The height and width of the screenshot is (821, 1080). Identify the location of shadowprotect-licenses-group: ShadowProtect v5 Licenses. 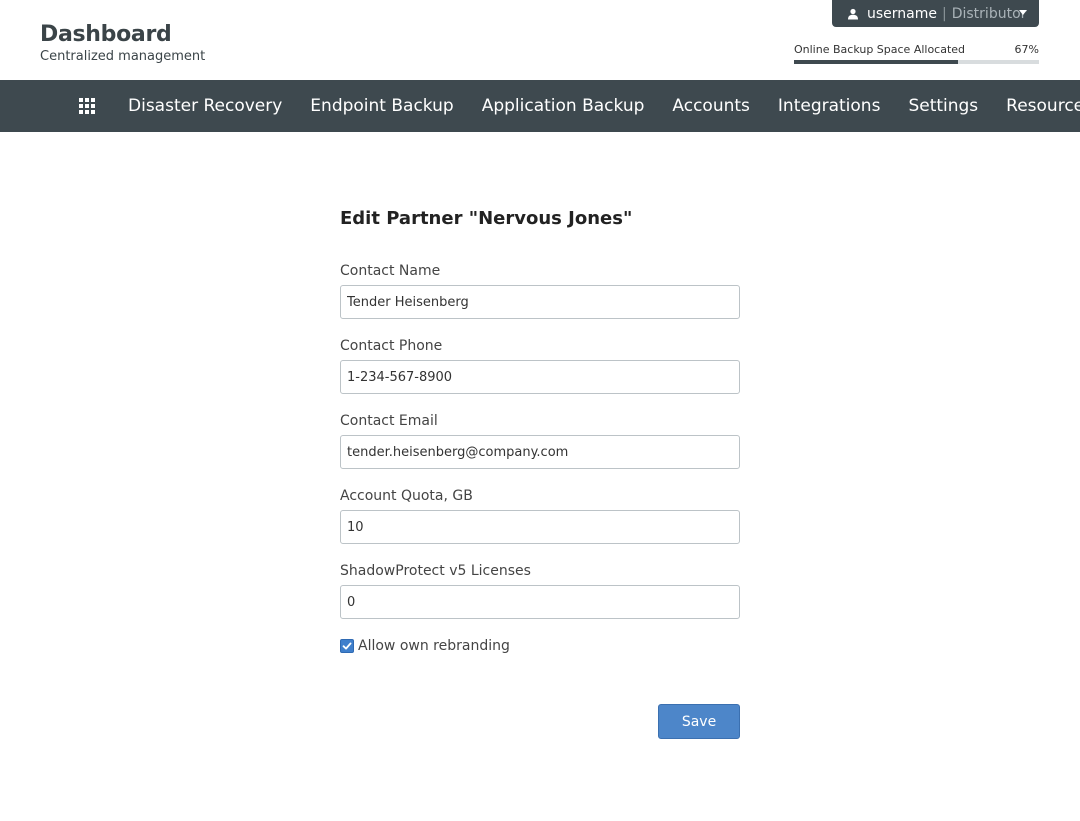
(540, 591).